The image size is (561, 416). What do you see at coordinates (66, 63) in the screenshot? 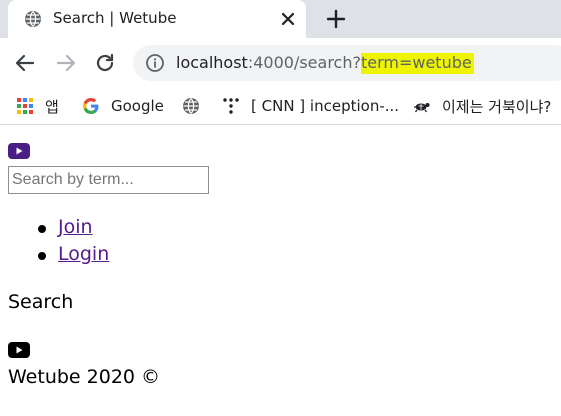
I see `forward-arrow-icon` at bounding box center [66, 63].